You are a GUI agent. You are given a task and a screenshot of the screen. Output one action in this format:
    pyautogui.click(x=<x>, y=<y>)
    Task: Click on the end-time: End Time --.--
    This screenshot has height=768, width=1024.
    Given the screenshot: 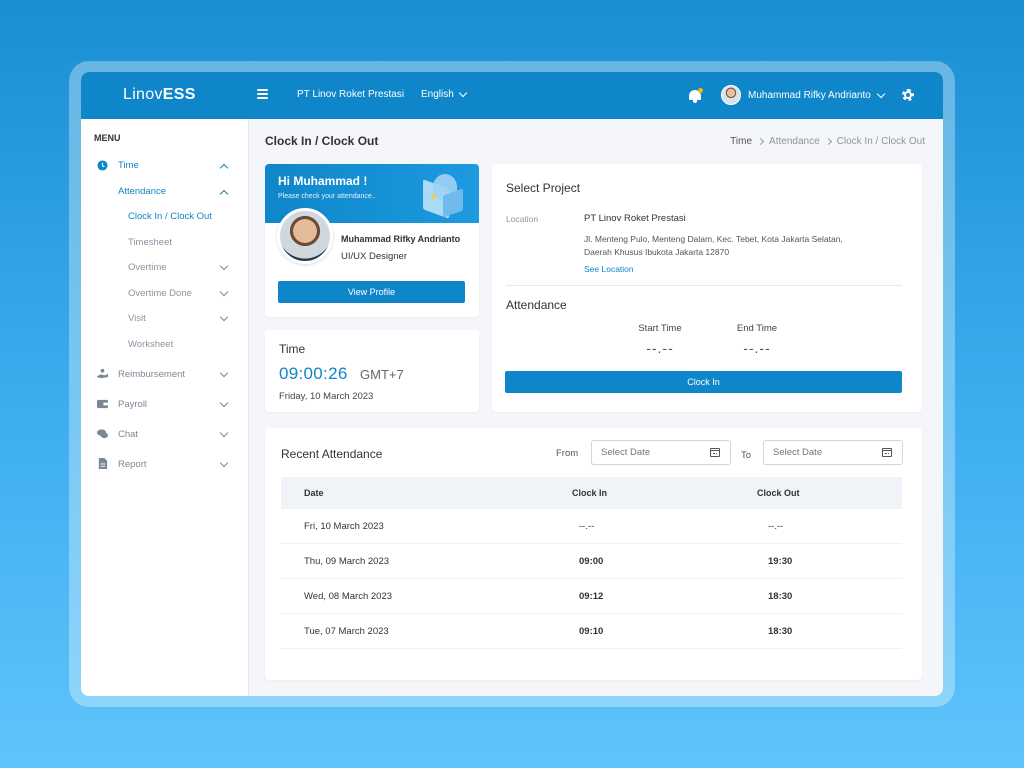 What is the action you would take?
    pyautogui.click(x=757, y=339)
    